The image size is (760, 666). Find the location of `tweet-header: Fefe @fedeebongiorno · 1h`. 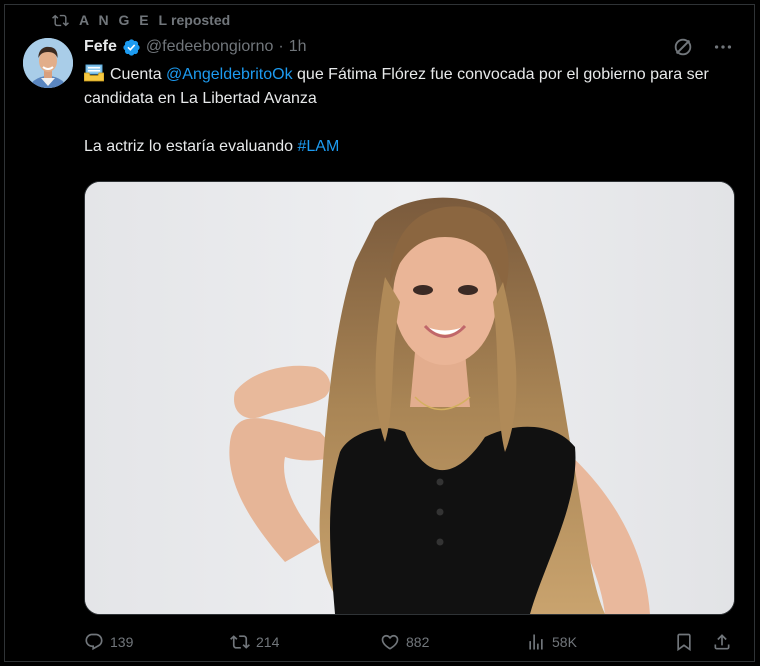

tweet-header: Fefe @fedeebongiorno · 1h is located at coordinates (195, 47).